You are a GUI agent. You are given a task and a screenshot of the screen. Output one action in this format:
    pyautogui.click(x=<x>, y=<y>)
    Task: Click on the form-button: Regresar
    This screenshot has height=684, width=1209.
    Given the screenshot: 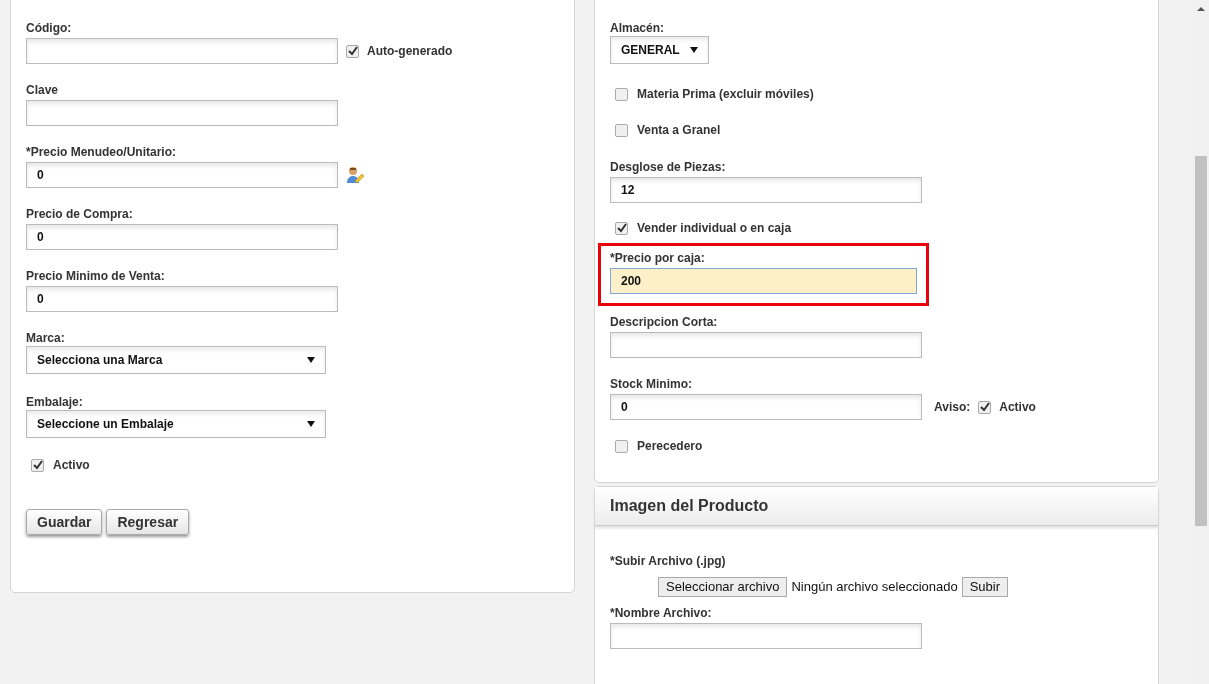 What is the action you would take?
    pyautogui.click(x=148, y=522)
    